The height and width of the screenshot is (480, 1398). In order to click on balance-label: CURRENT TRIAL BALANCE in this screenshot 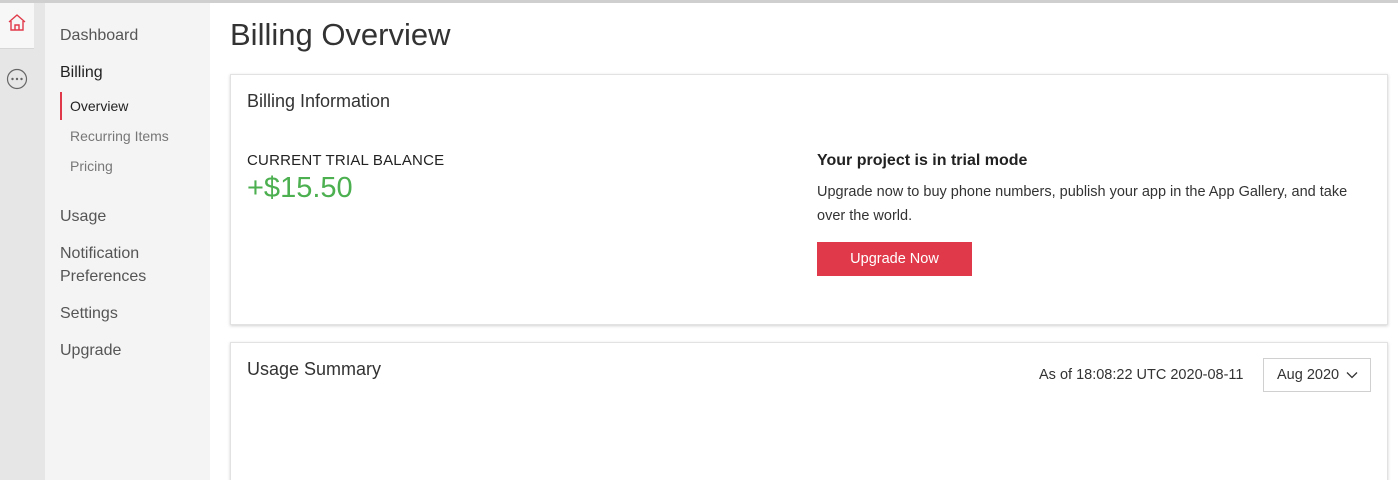, I will do `click(346, 160)`.